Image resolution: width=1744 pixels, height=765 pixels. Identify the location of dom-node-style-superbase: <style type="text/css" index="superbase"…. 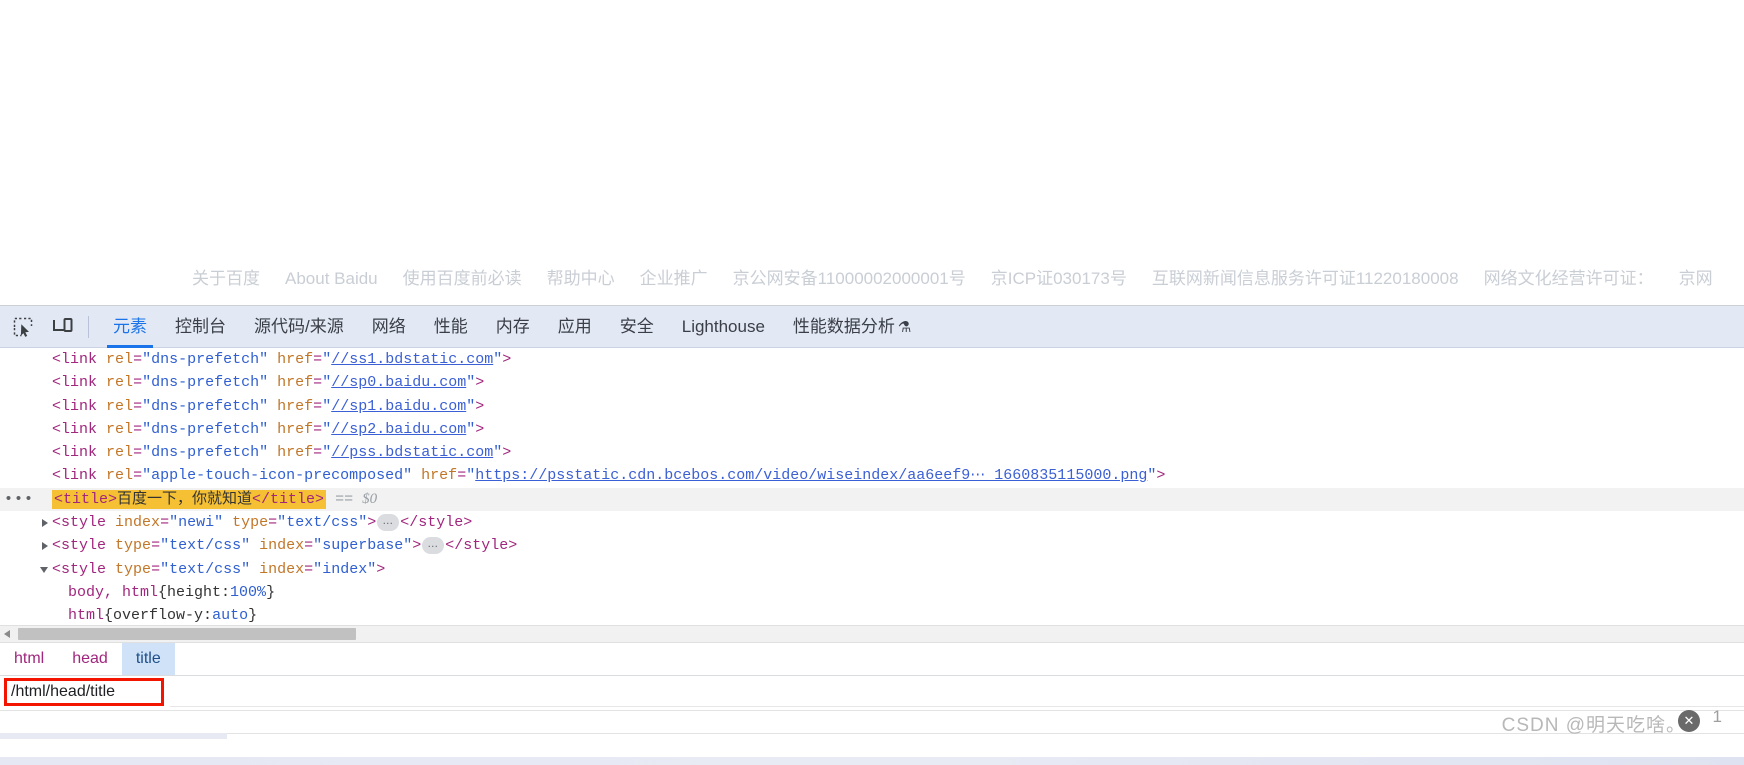
(872, 545).